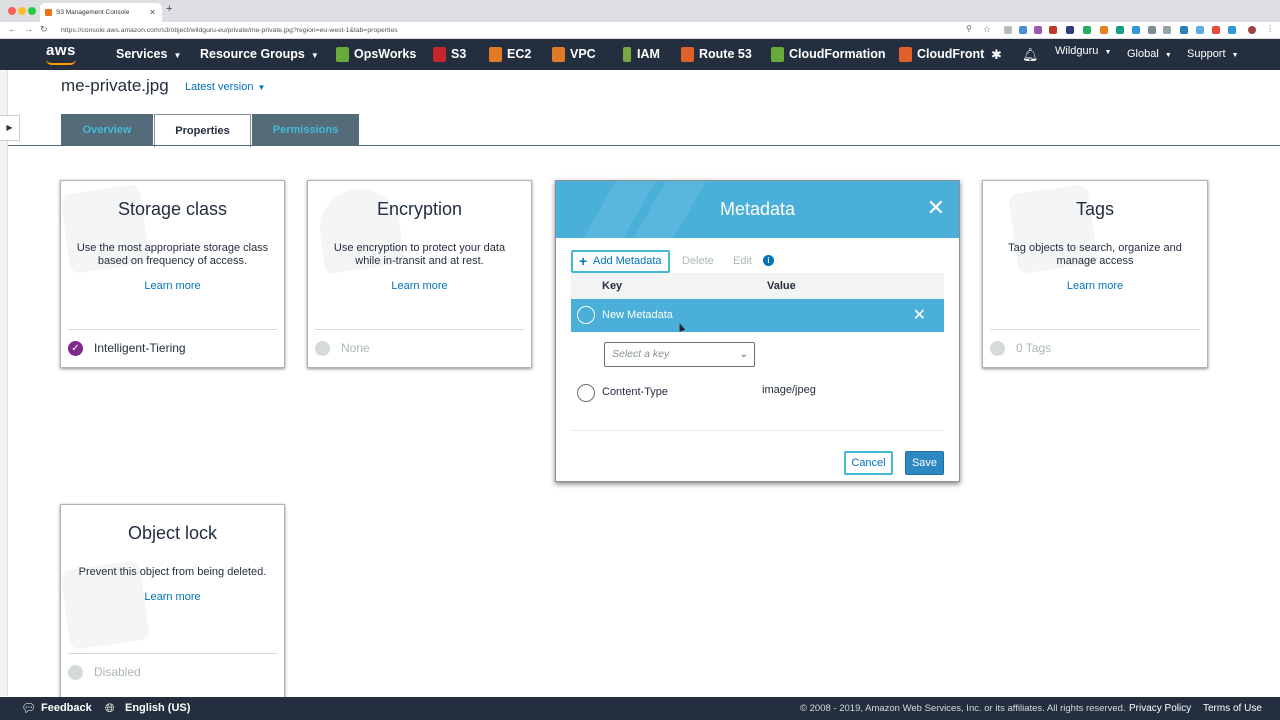 The width and height of the screenshot is (1280, 720). I want to click on aws-logo: aws, so click(61, 50).